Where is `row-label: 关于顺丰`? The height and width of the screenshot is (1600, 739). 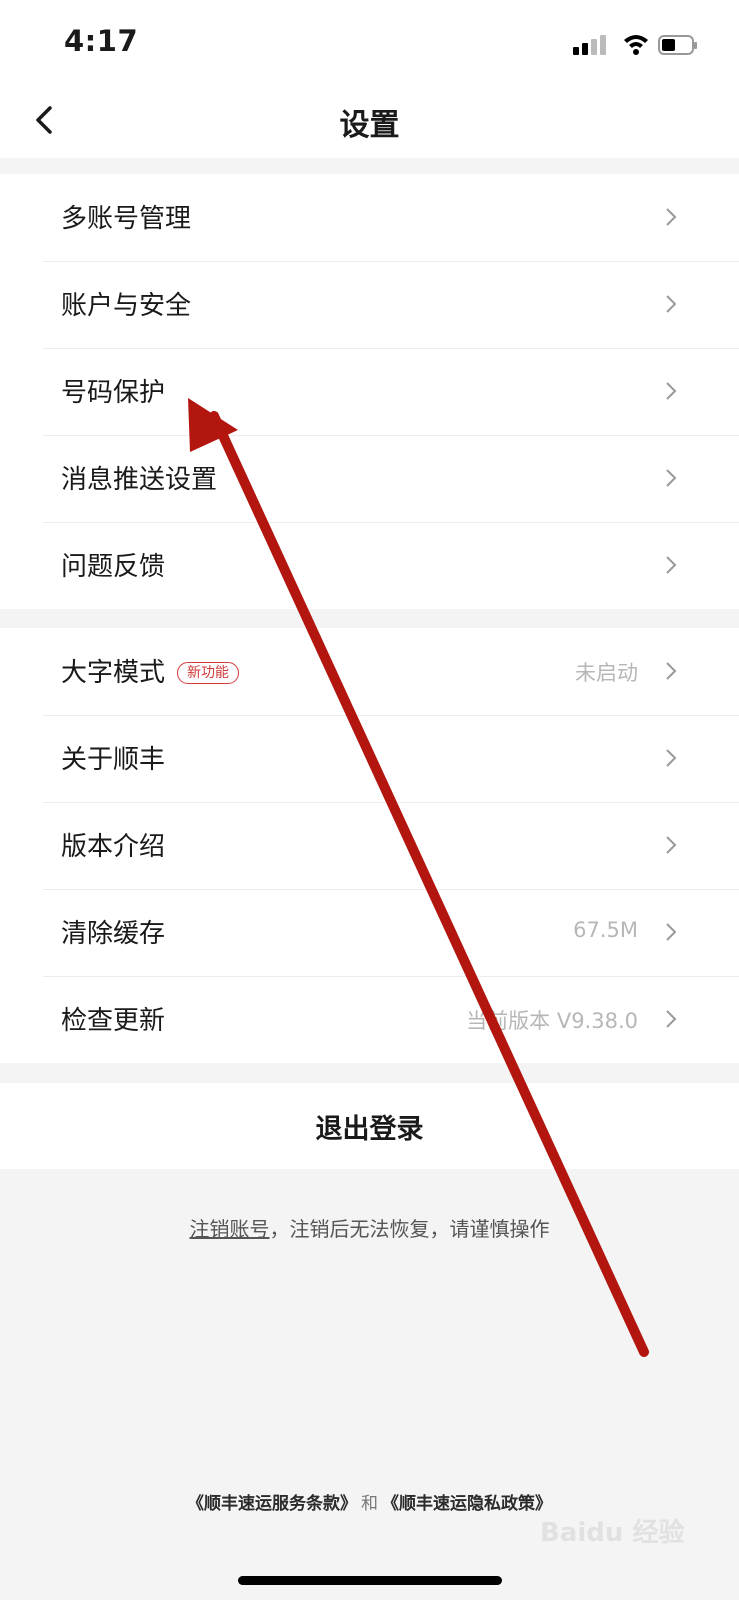
row-label: 关于顺丰 is located at coordinates (113, 760).